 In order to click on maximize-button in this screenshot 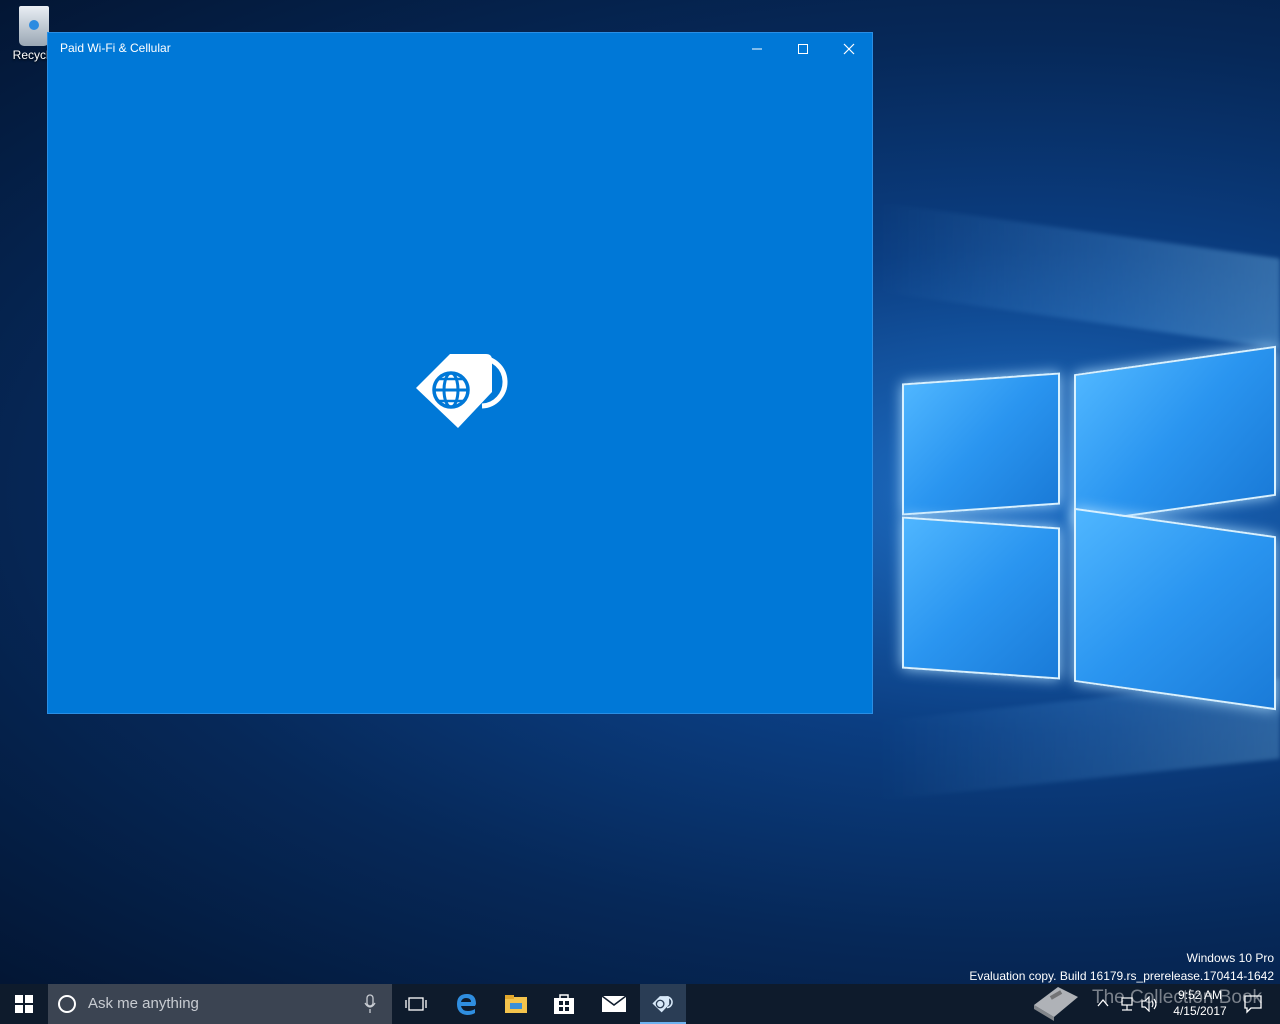, I will do `click(803, 48)`.